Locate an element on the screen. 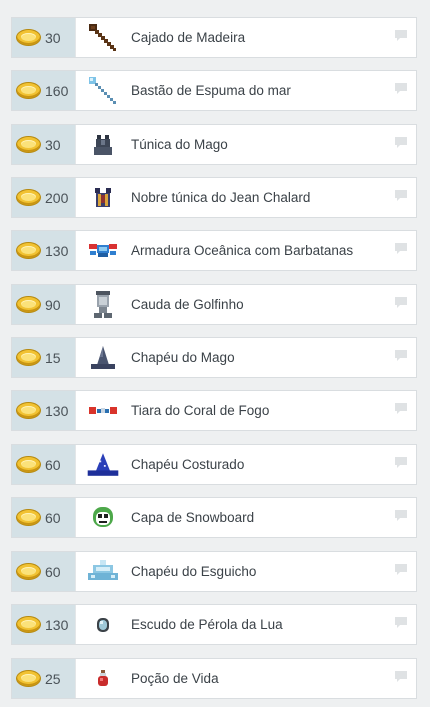 This screenshot has height=707, width=430. item-body: Chapéu do Esguicho is located at coordinates (245, 571).